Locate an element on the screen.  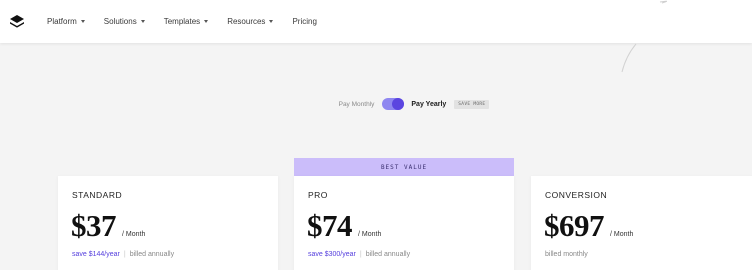
plan-billing-info: save $144/year | billed annually is located at coordinates (123, 254).